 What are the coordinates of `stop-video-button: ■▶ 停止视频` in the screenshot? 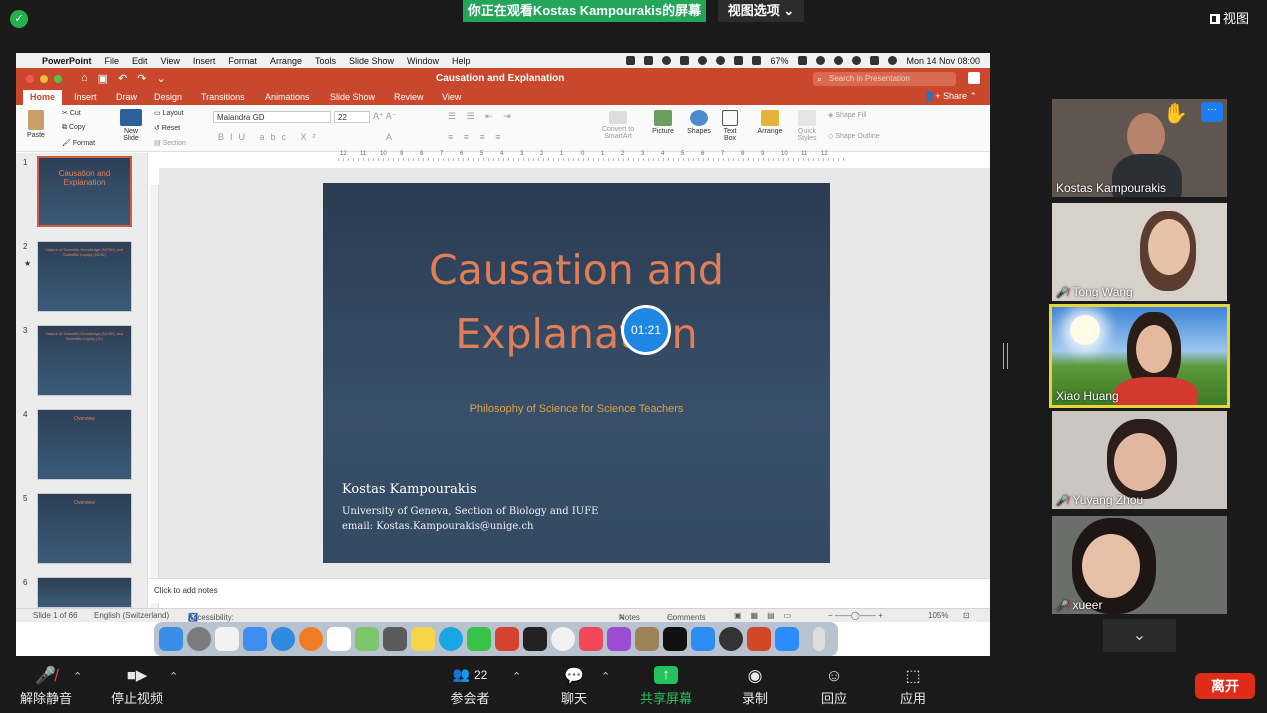 It's located at (137, 686).